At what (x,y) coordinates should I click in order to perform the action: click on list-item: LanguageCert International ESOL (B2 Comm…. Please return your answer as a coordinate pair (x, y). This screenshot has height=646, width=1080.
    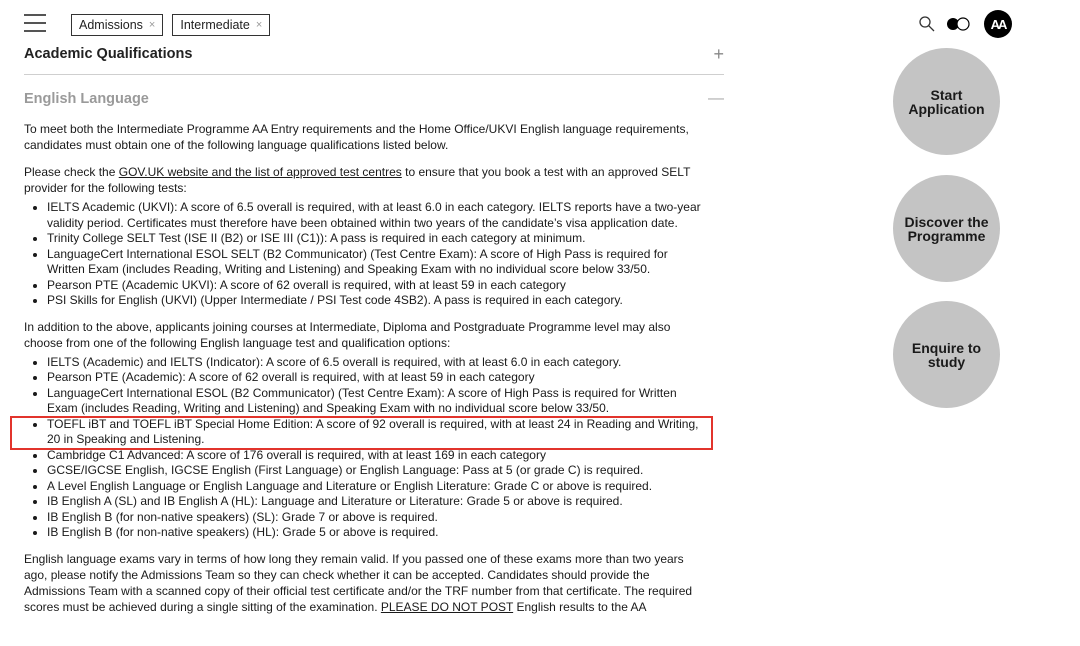
    Looking at the image, I should click on (374, 401).